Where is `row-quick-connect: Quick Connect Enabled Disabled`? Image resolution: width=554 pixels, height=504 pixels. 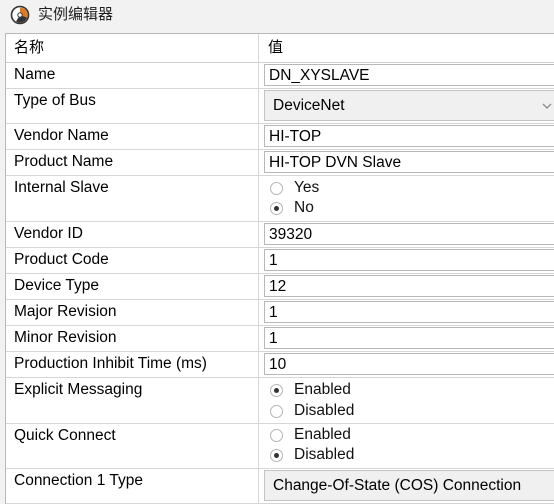
row-quick-connect: Quick Connect Enabled Disabled is located at coordinates (280, 446).